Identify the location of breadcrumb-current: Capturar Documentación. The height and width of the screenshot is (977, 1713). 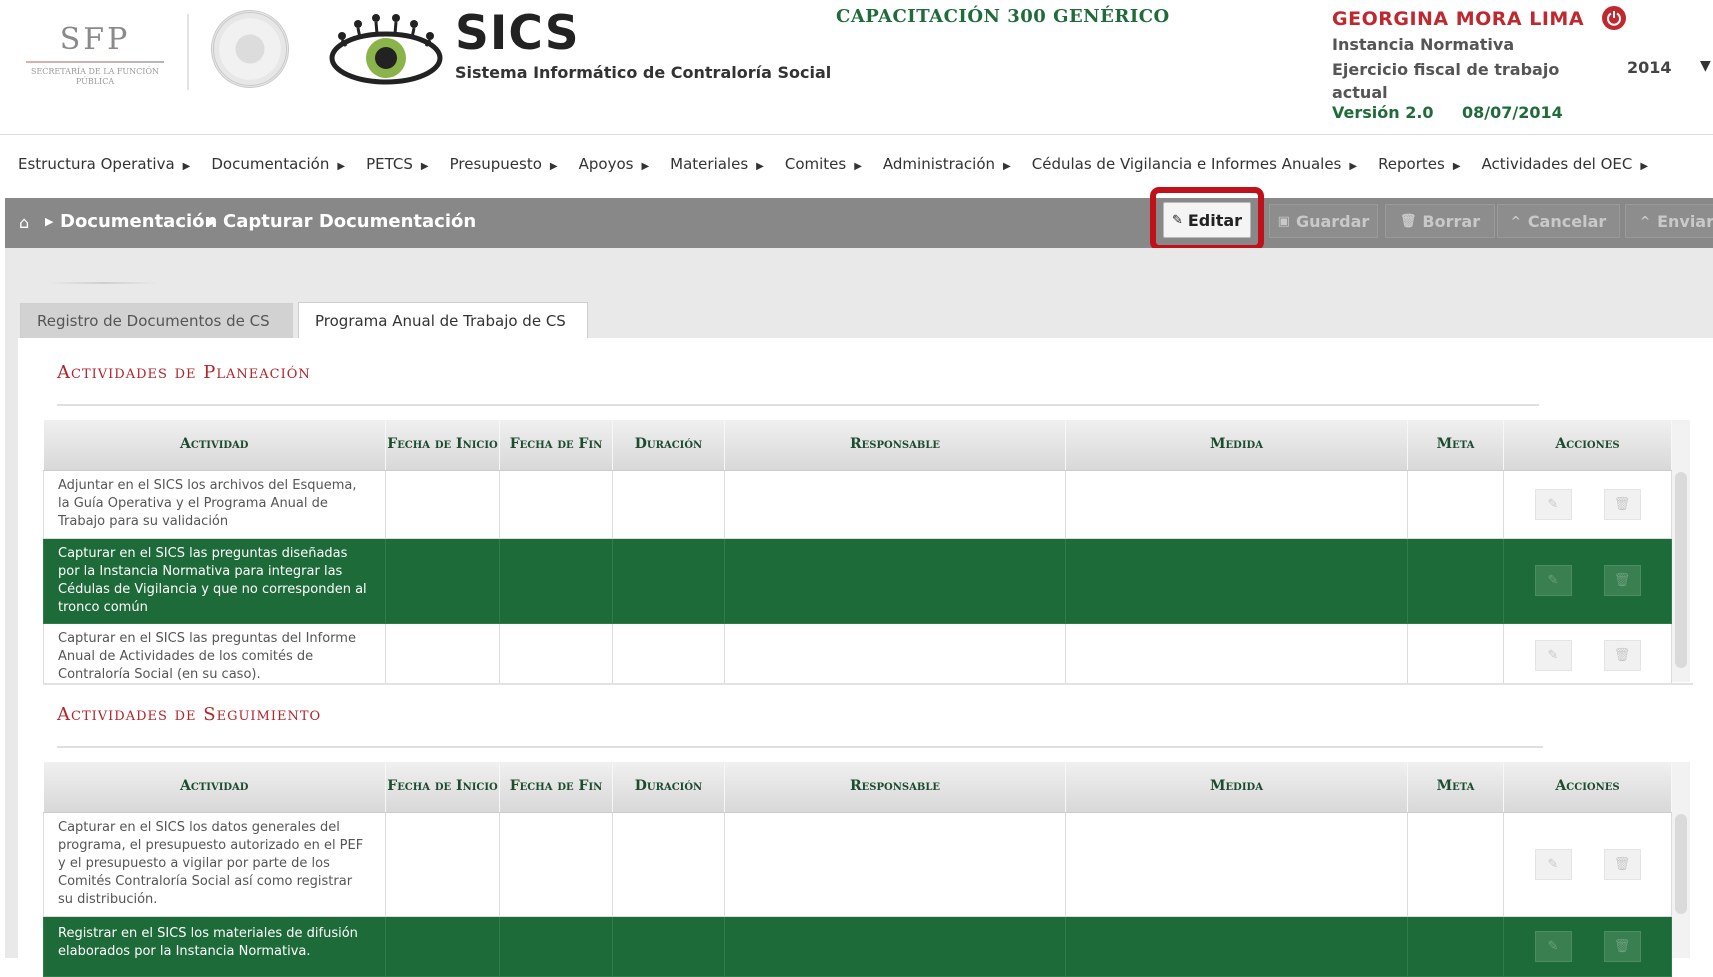
(350, 221).